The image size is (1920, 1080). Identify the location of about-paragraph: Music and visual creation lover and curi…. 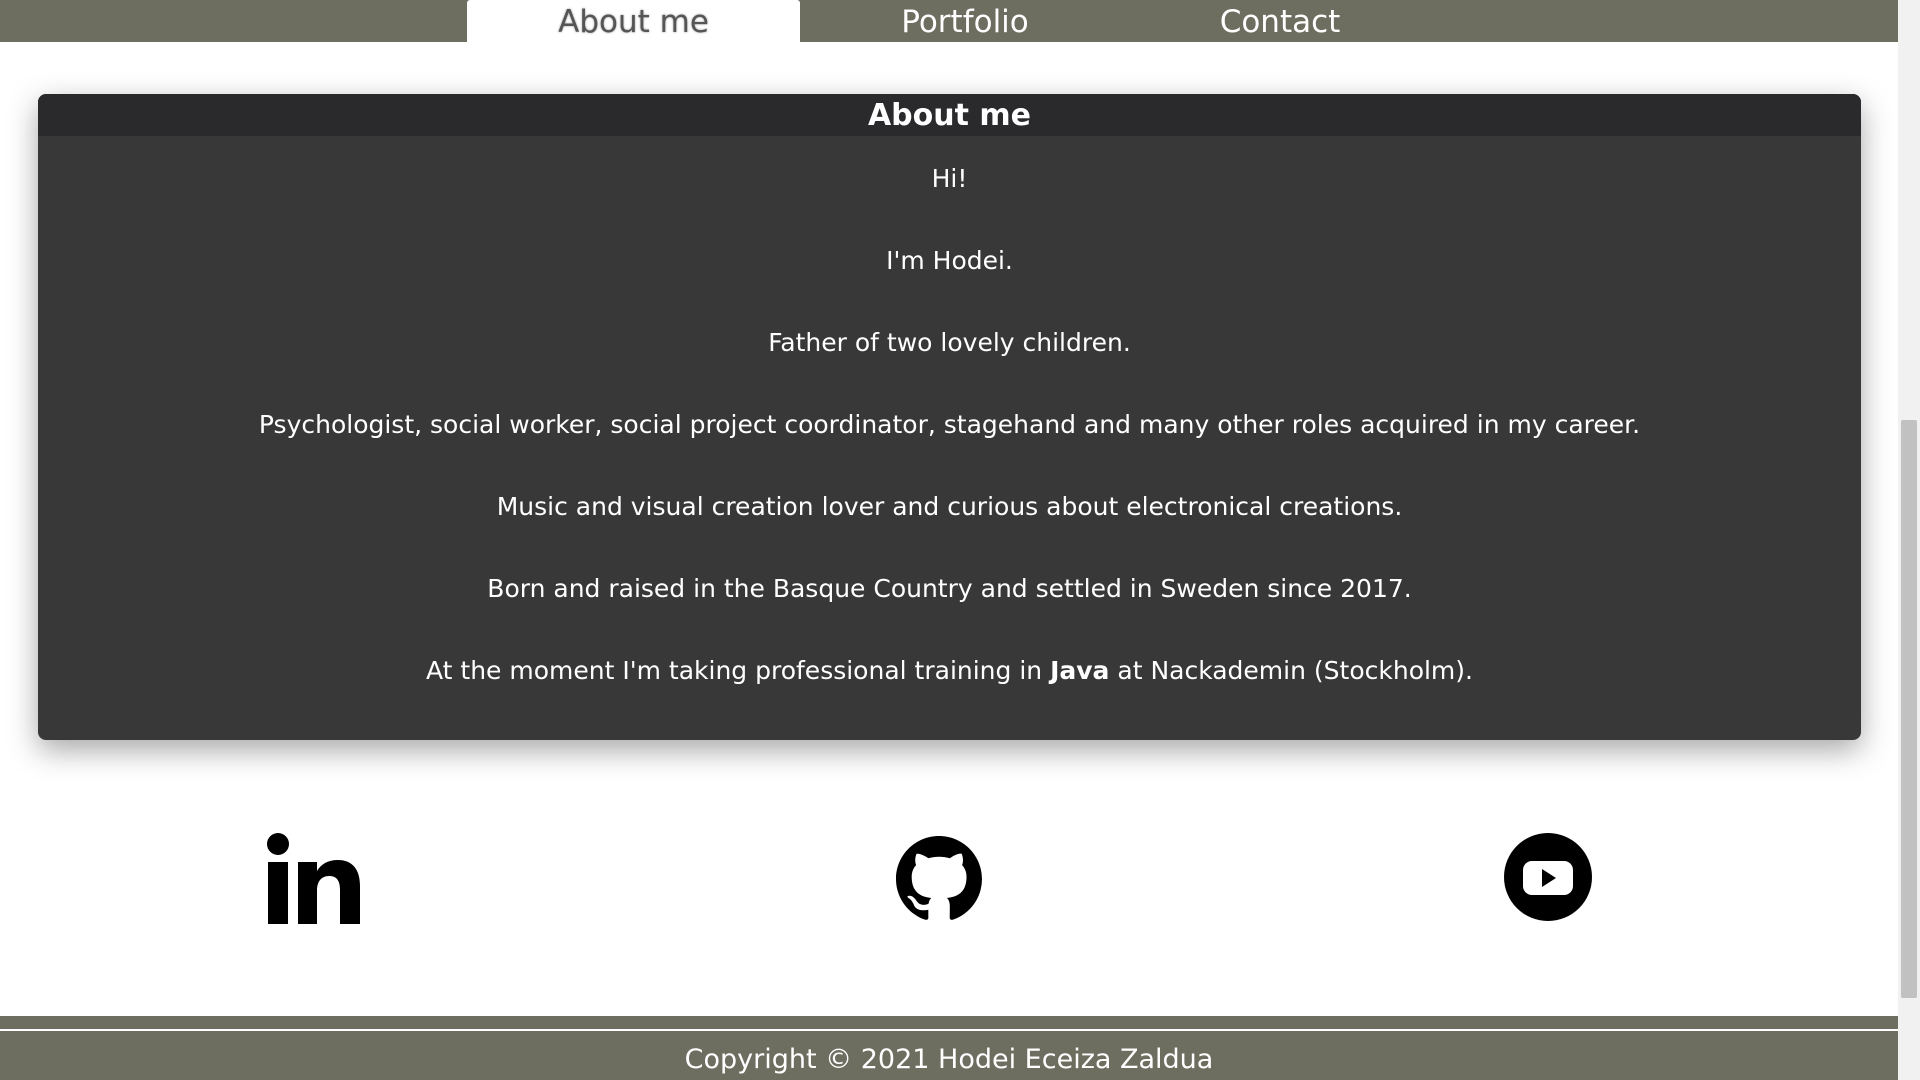
(949, 506).